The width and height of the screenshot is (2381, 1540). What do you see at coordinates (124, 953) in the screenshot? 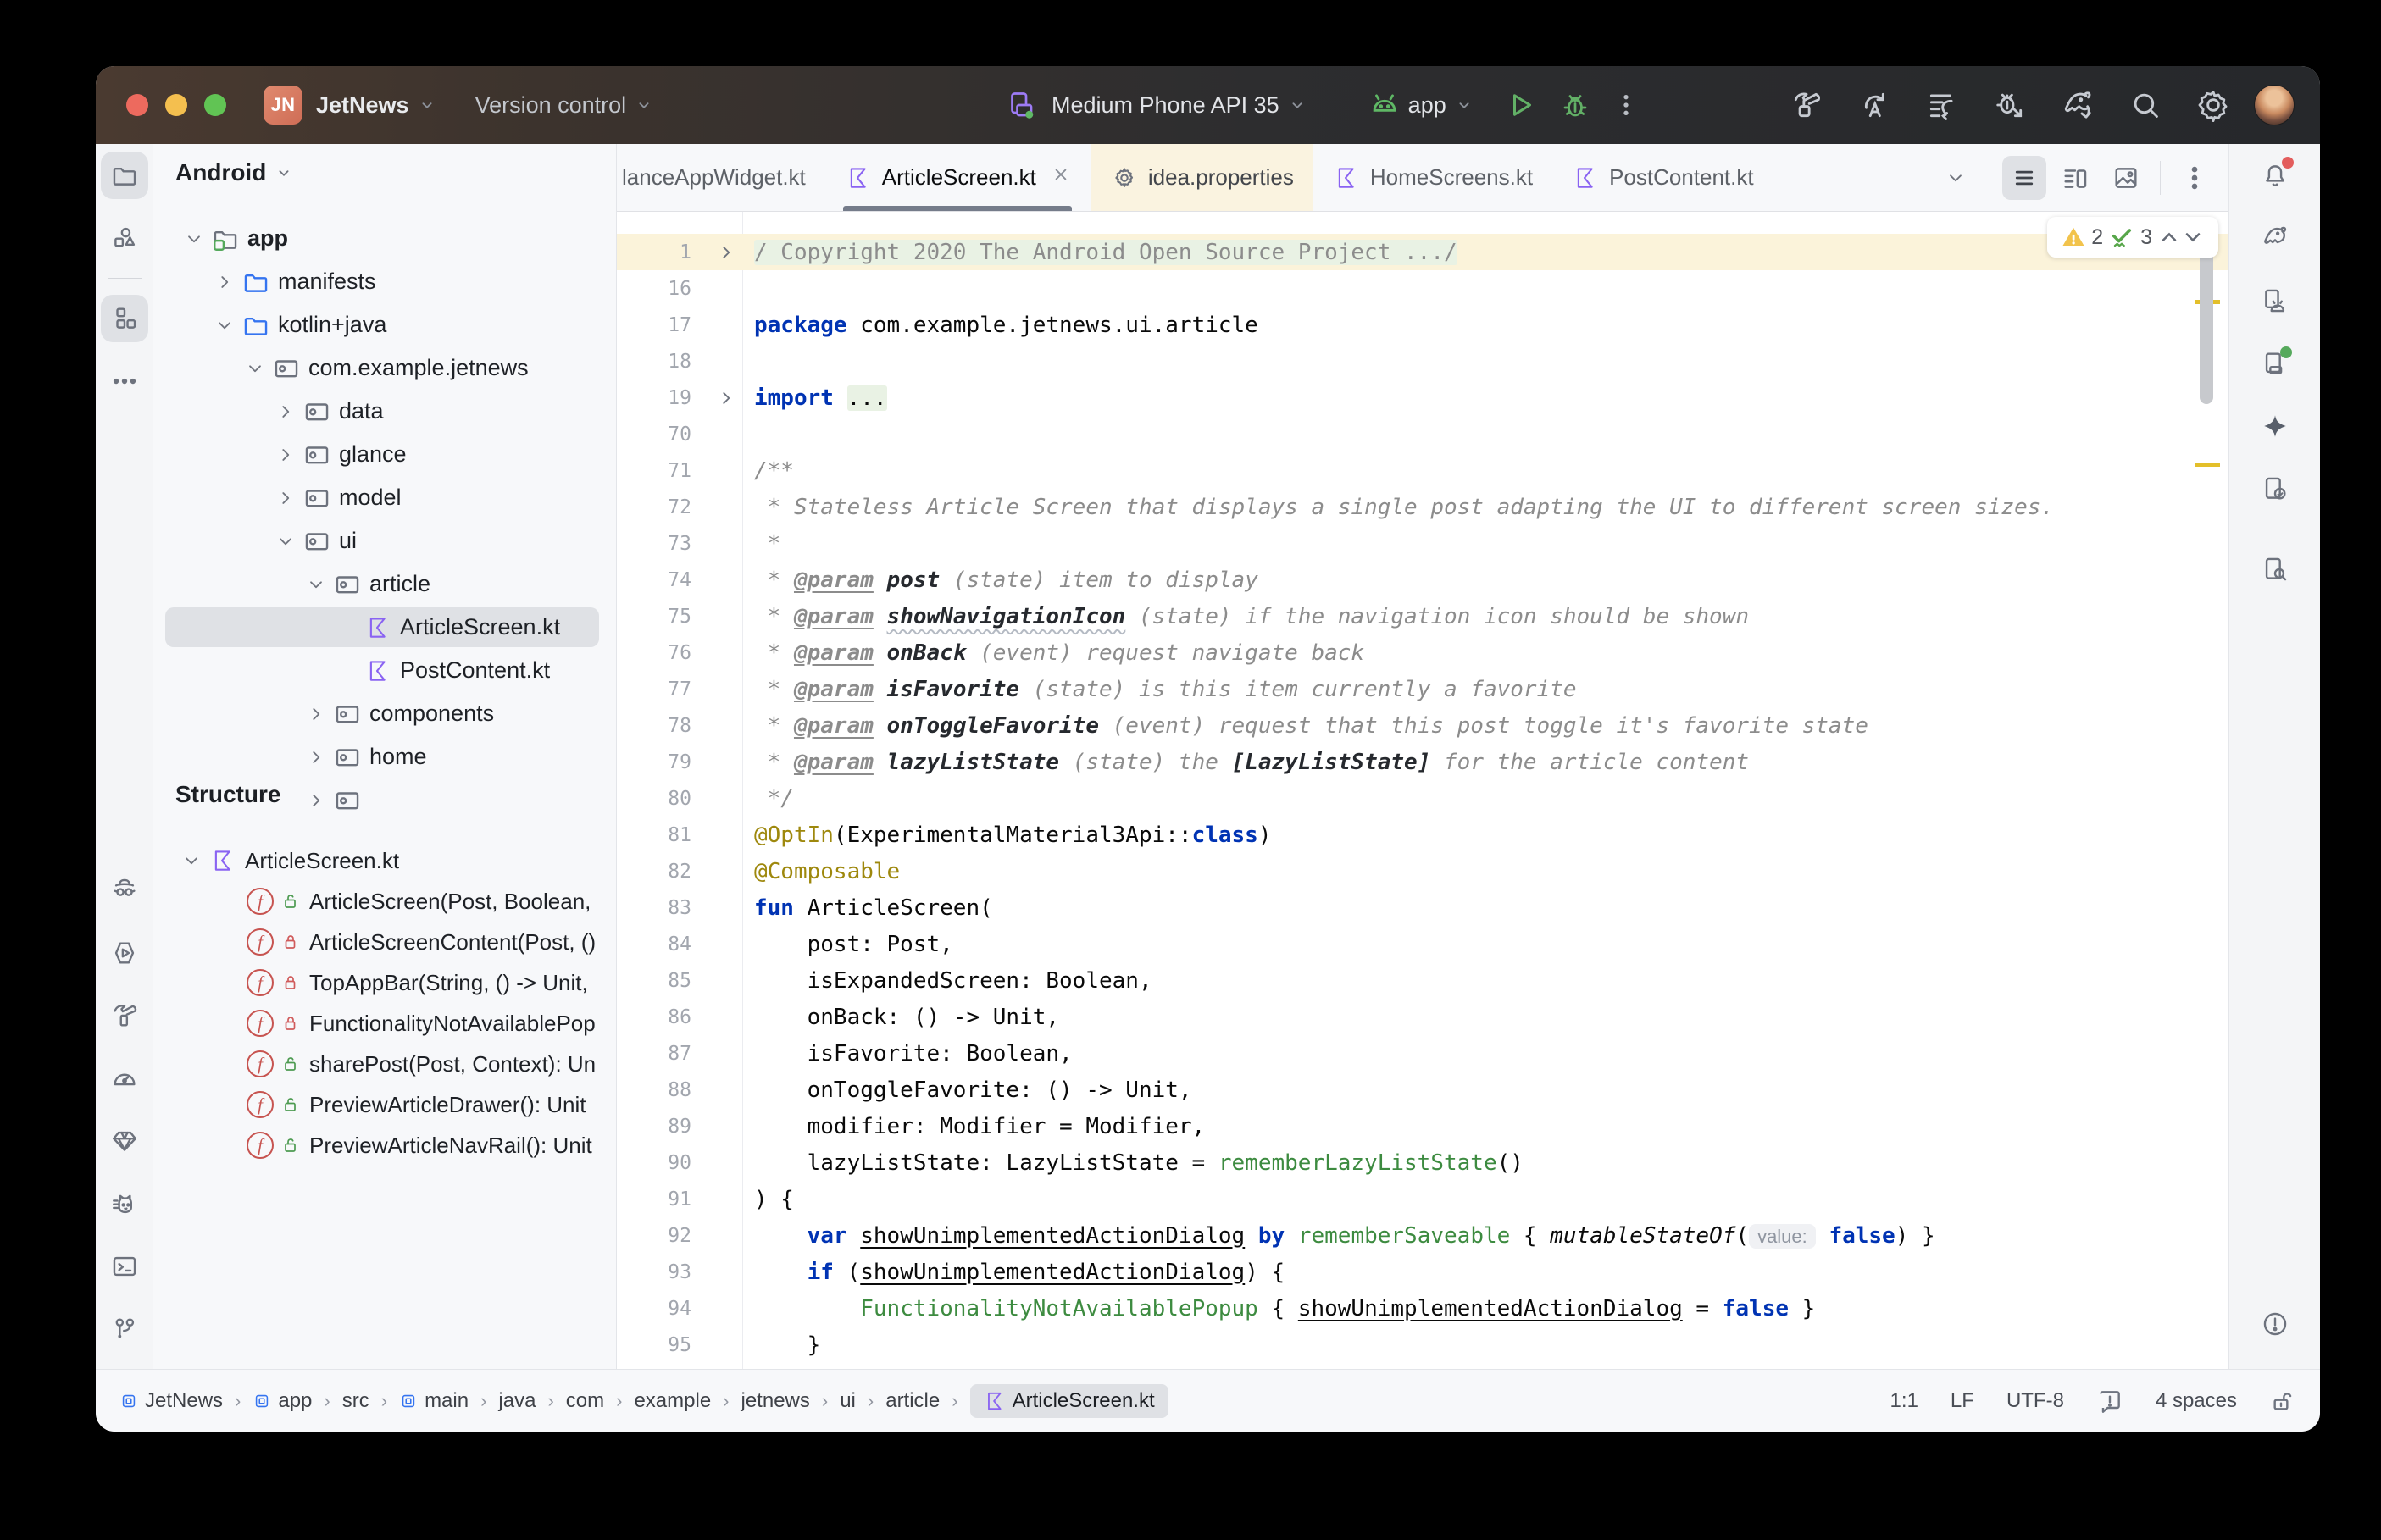
I see `services-icon` at bounding box center [124, 953].